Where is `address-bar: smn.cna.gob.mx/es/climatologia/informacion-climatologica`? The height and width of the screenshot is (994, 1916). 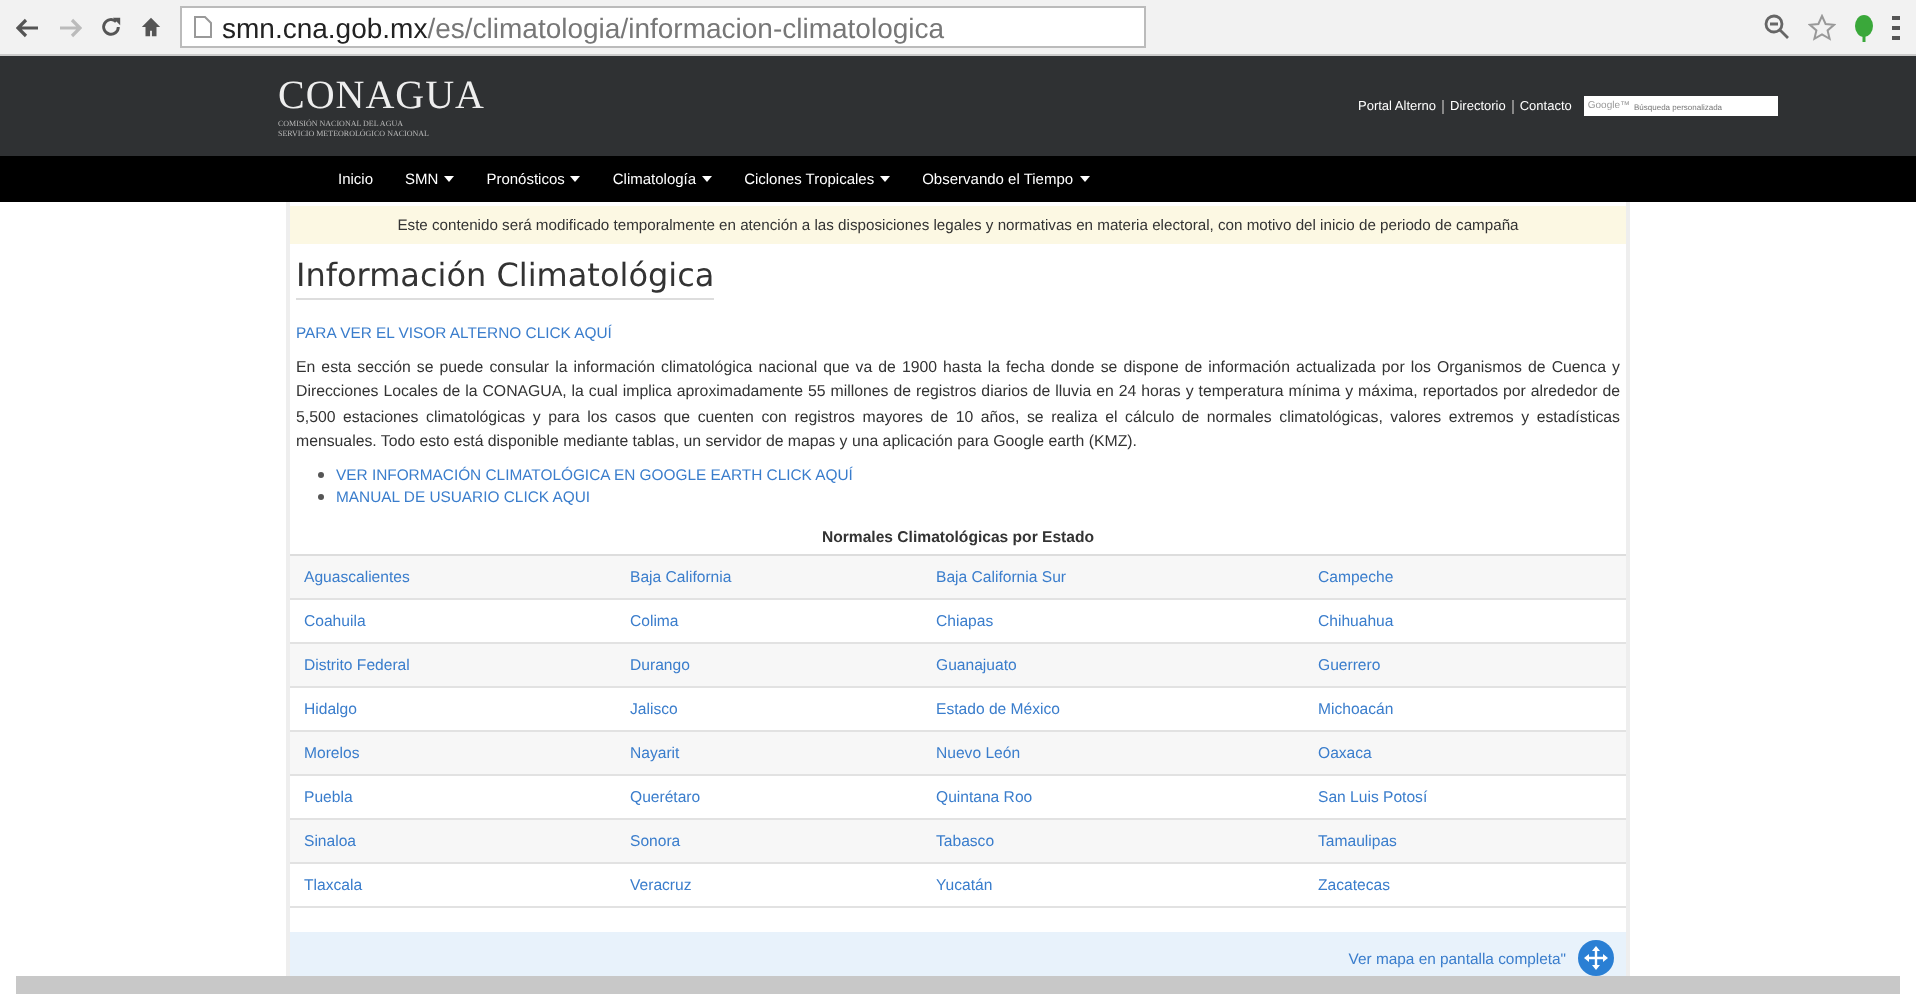
address-bar: smn.cna.gob.mx/es/climatologia/informacion-climatologica is located at coordinates (663, 27).